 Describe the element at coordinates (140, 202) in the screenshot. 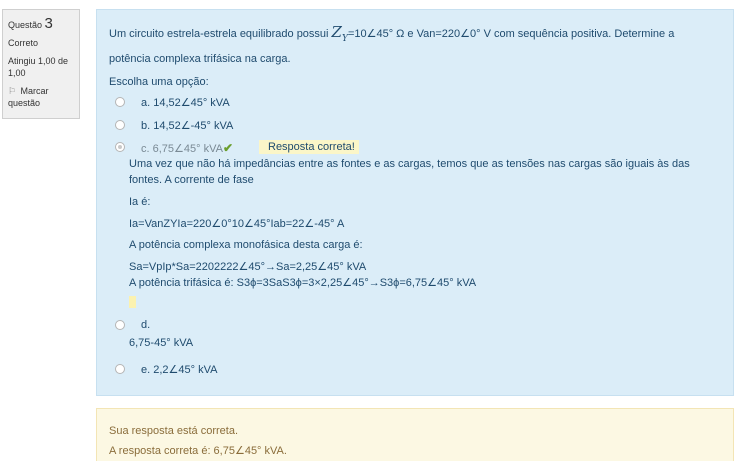

I see `feedback-line-2: Ia é:` at that location.